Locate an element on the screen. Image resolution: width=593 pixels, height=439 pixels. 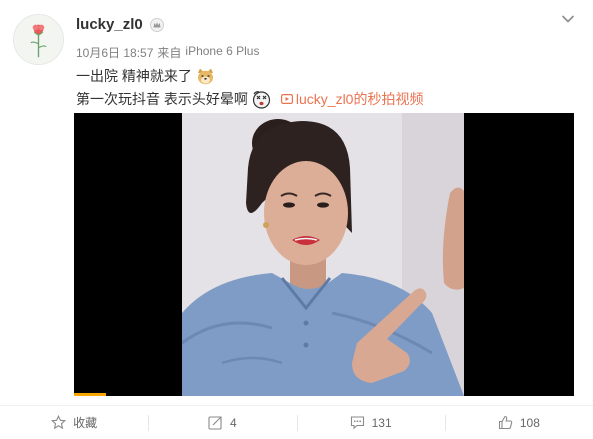
action-bar: 收藏 4 131 108 is located at coordinates (296, 422).